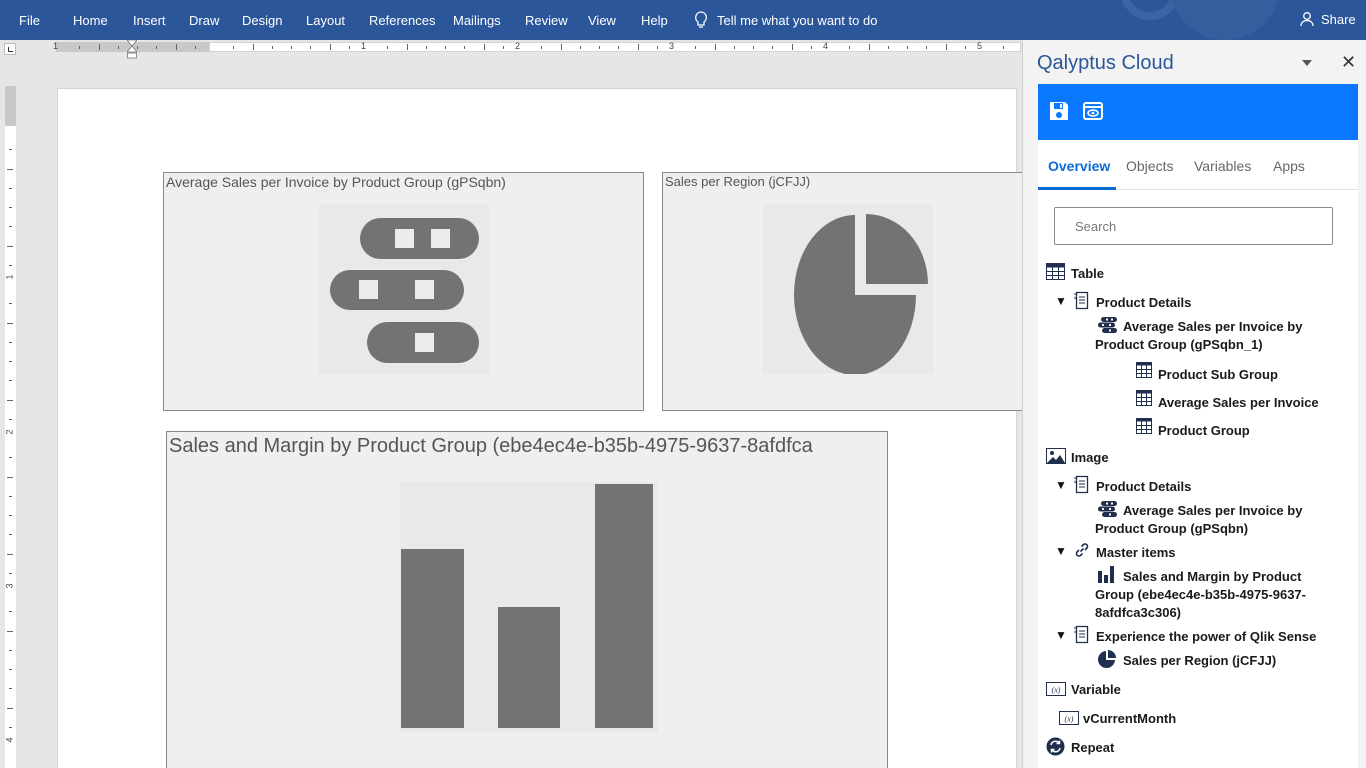 The image size is (1366, 768). What do you see at coordinates (1218, 375) in the screenshot?
I see `tree-node-field: Product Sub Group` at bounding box center [1218, 375].